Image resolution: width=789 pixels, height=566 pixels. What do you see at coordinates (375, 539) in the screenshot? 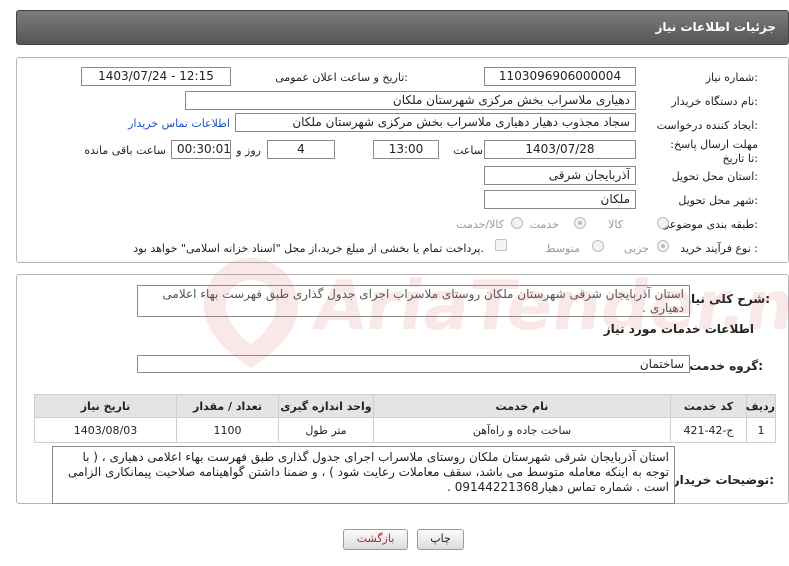
I see `back-button: بازگشت` at bounding box center [375, 539].